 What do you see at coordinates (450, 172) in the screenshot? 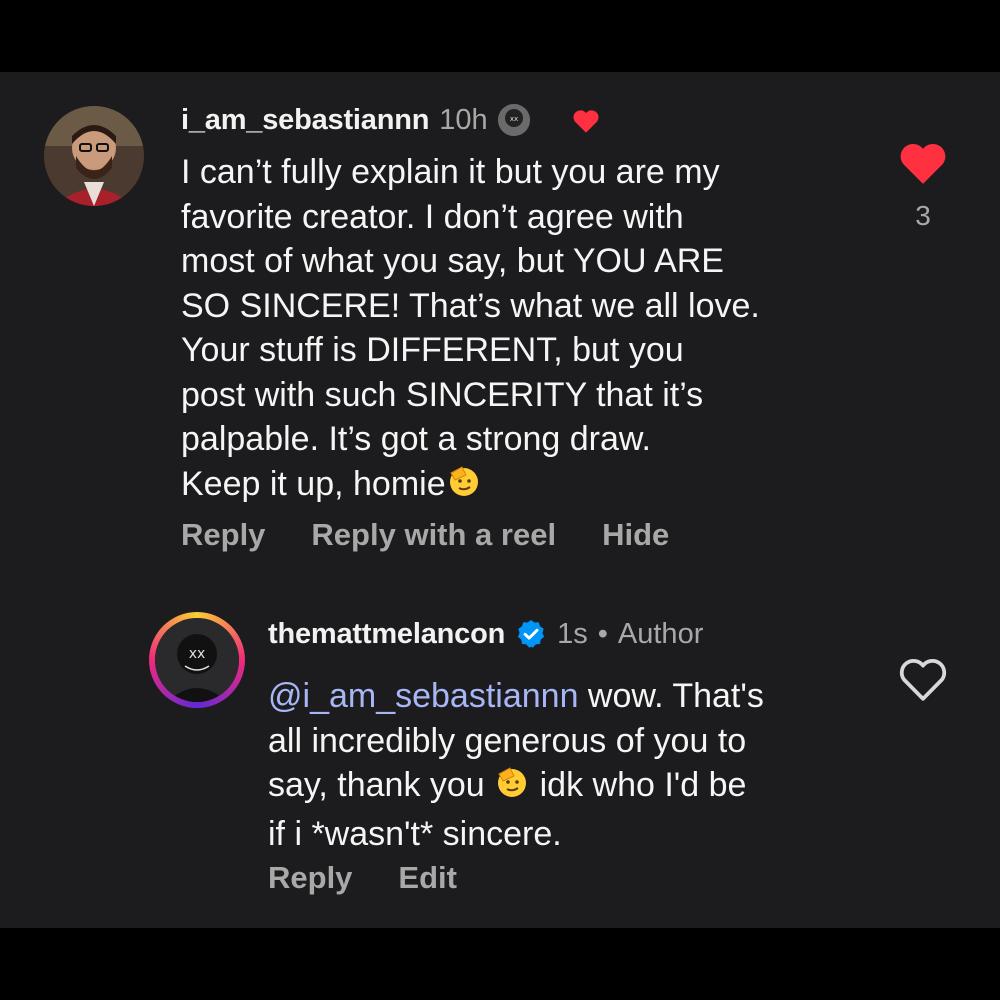
I see `comment-line: I can’t fully explain it but you are my` at bounding box center [450, 172].